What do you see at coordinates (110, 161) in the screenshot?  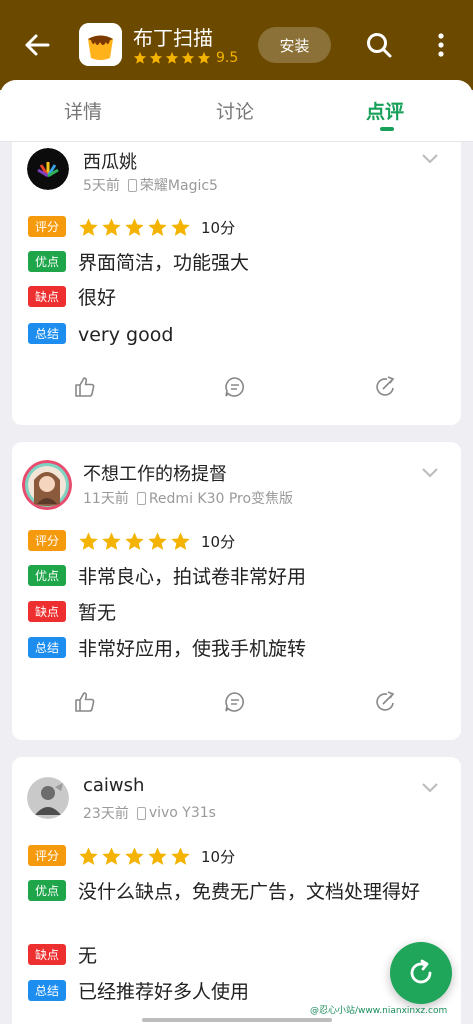 I see `user-name: 西瓜姚` at bounding box center [110, 161].